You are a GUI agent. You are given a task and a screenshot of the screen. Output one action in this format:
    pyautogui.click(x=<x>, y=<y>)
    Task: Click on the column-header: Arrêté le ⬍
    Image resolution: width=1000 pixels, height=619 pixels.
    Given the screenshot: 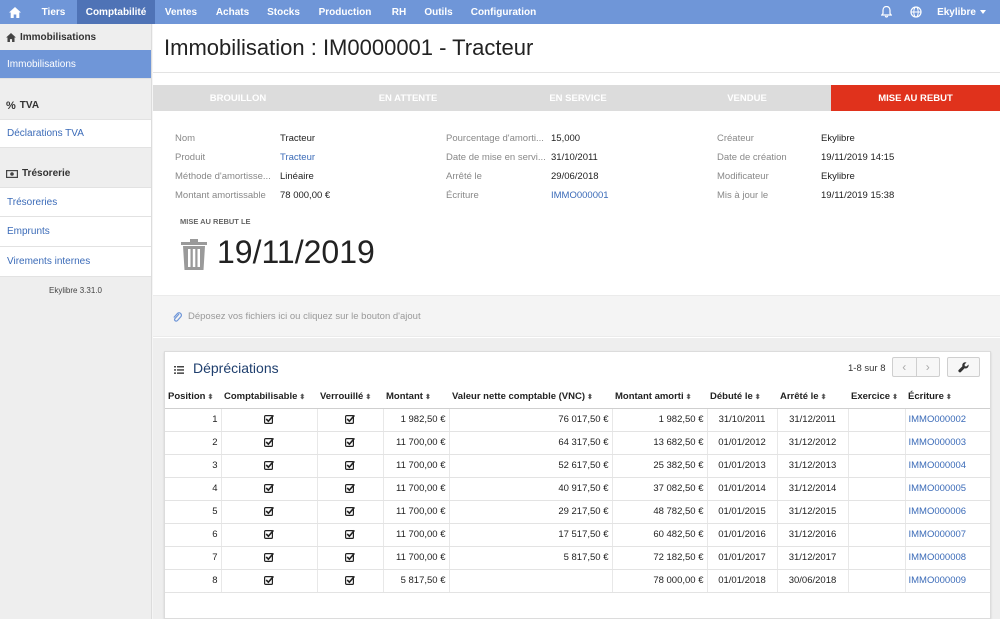 What is the action you would take?
    pyautogui.click(x=812, y=397)
    